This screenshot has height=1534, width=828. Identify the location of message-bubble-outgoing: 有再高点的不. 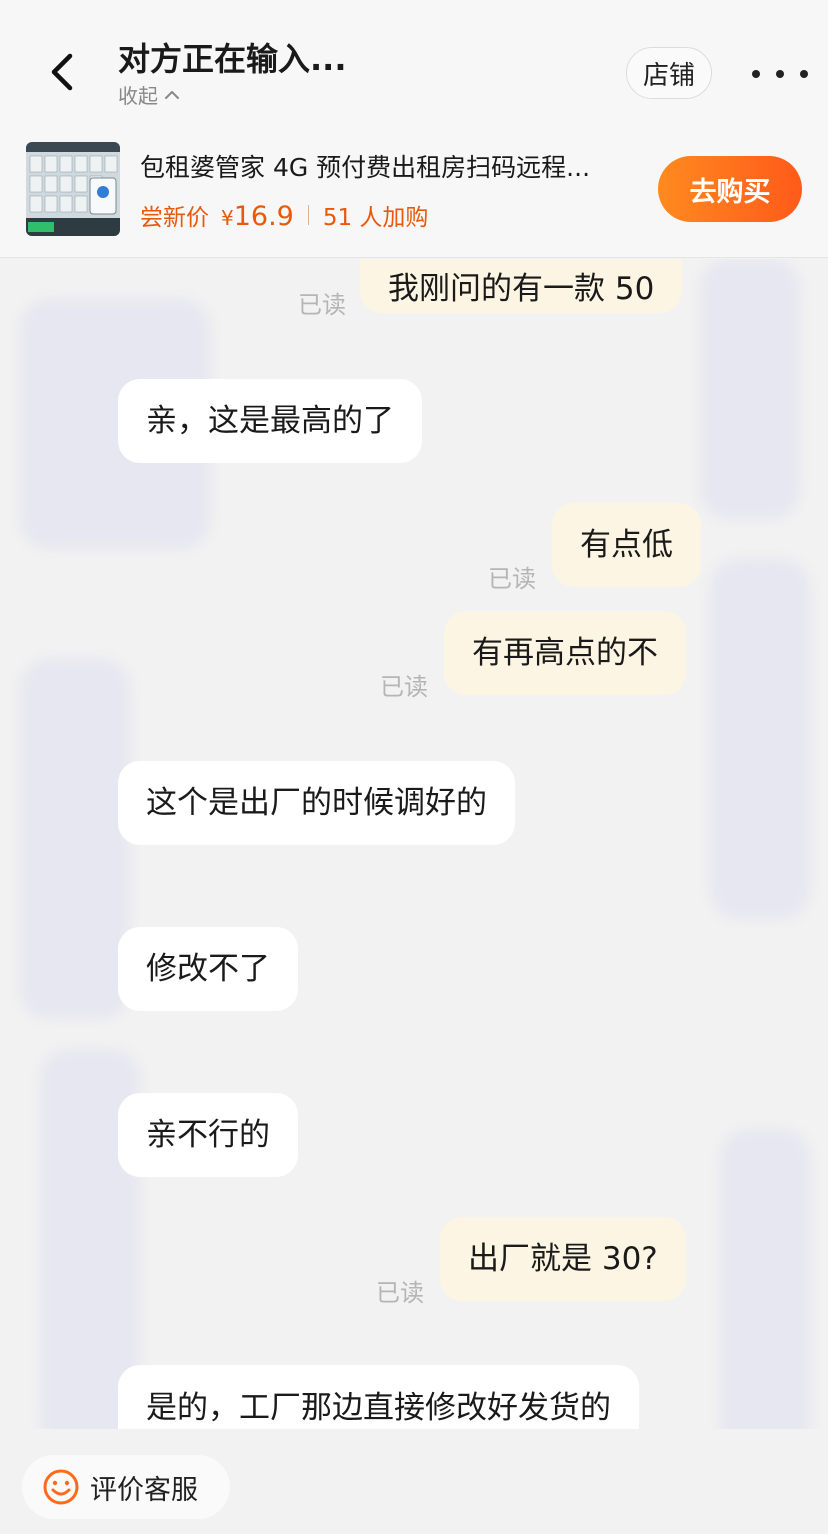
(565, 653).